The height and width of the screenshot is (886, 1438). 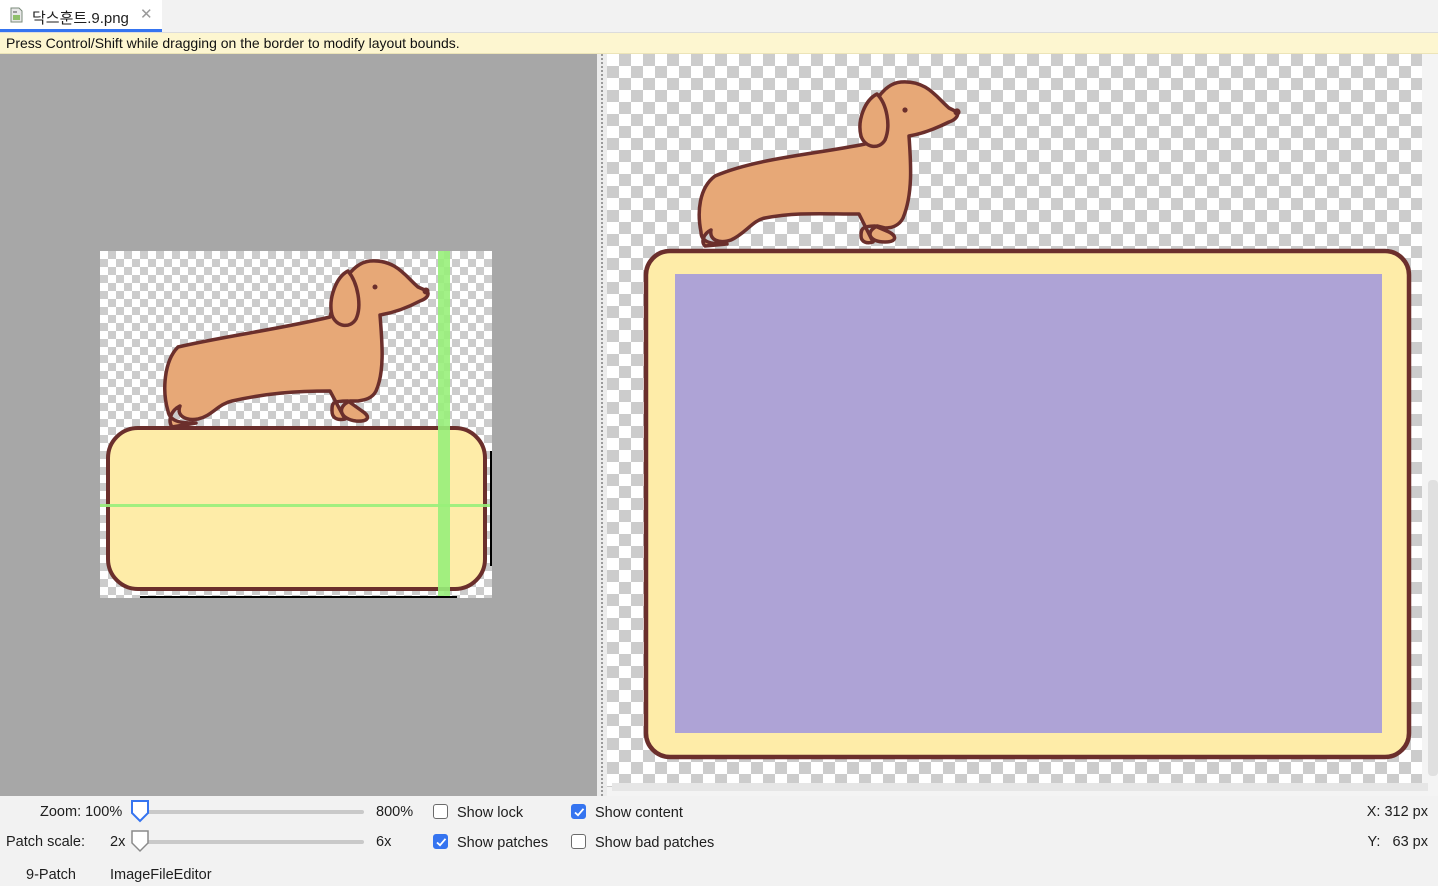 What do you see at coordinates (1397, 812) in the screenshot?
I see `x-coordinate-readout: X: 312 px` at bounding box center [1397, 812].